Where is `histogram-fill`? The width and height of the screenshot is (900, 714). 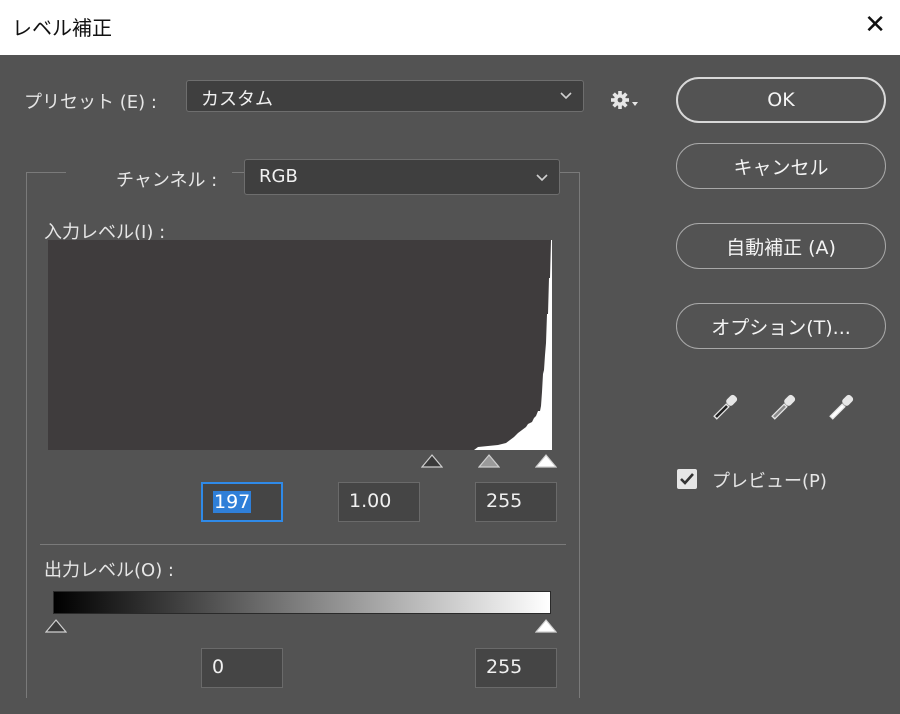
histogram-fill is located at coordinates (513, 345).